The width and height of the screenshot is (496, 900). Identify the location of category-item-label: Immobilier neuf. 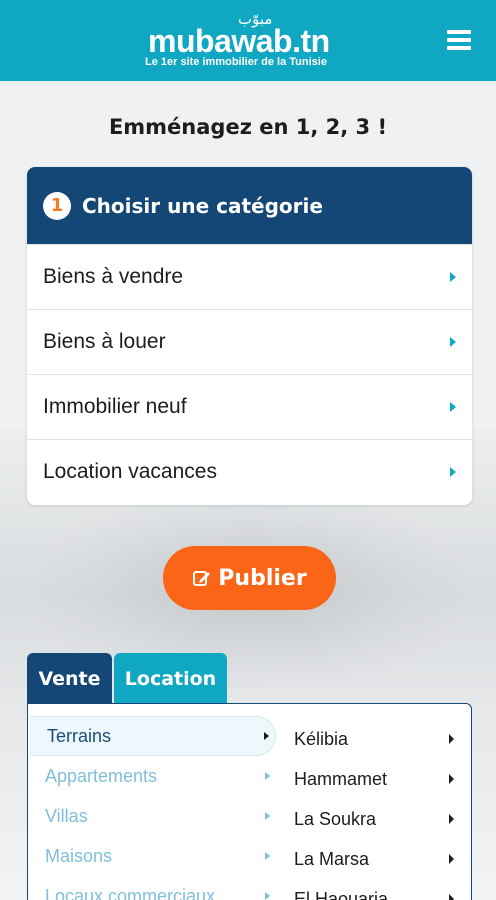
(115, 406).